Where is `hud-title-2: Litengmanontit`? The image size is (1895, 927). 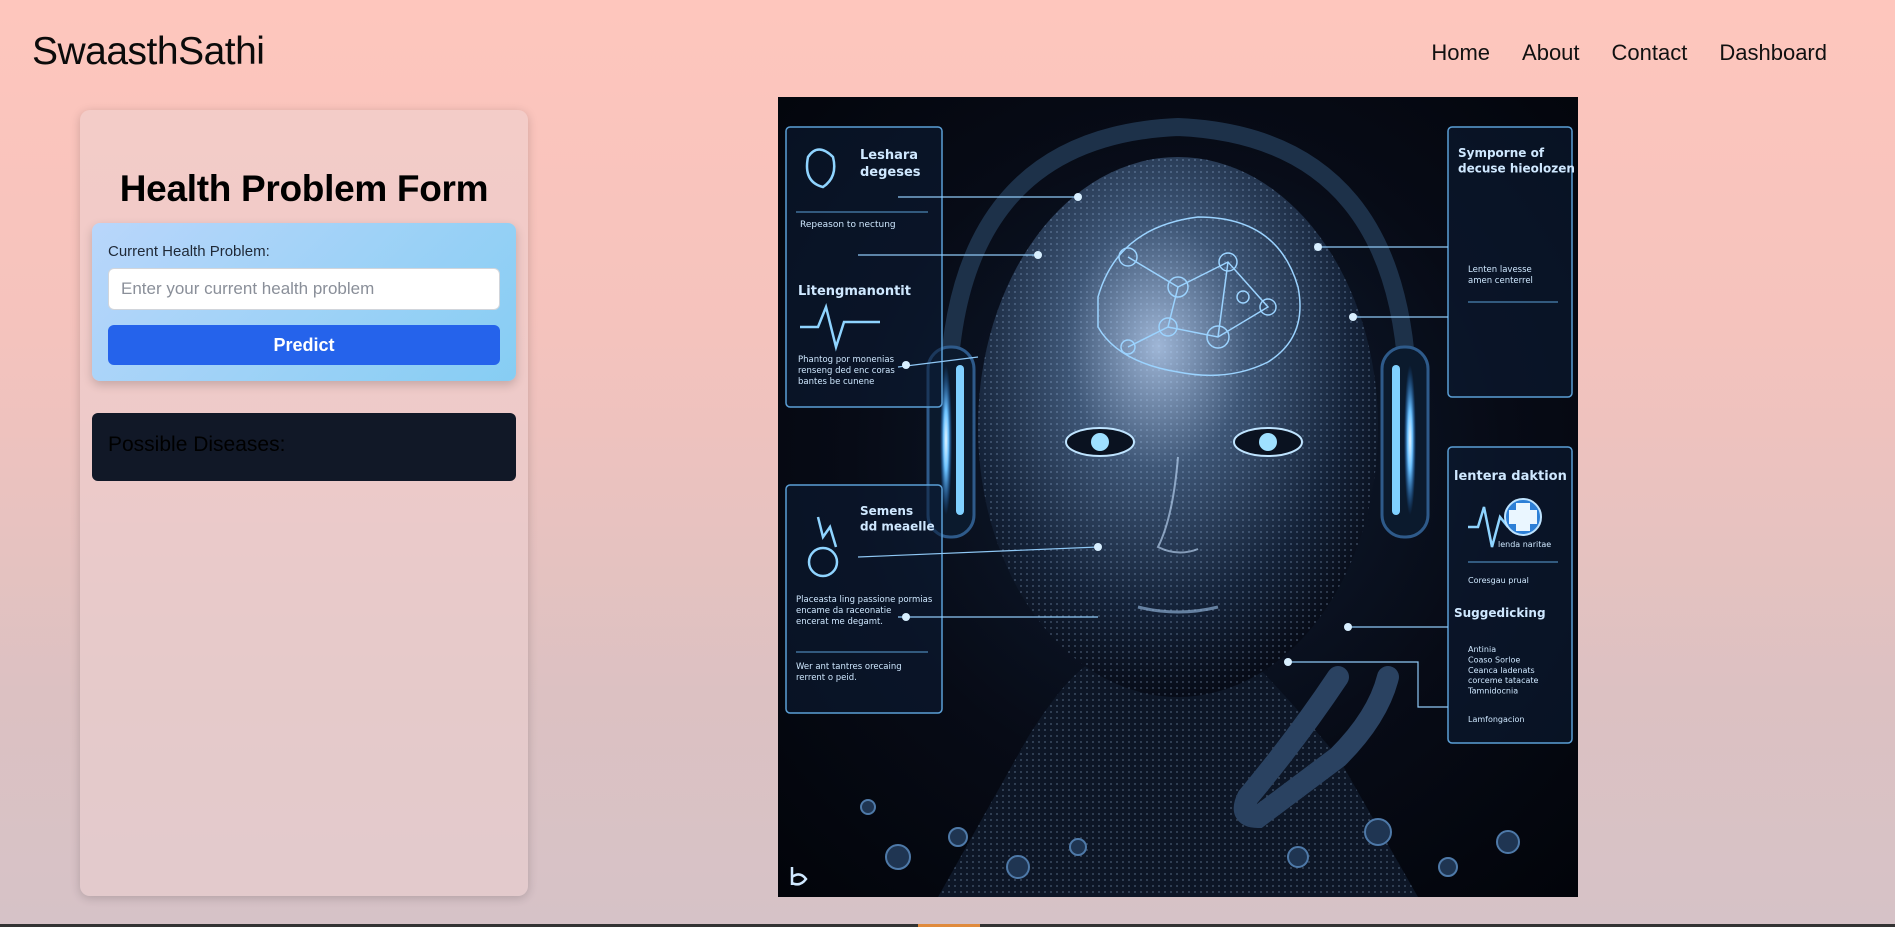 hud-title-2: Litengmanontit is located at coordinates (854, 291).